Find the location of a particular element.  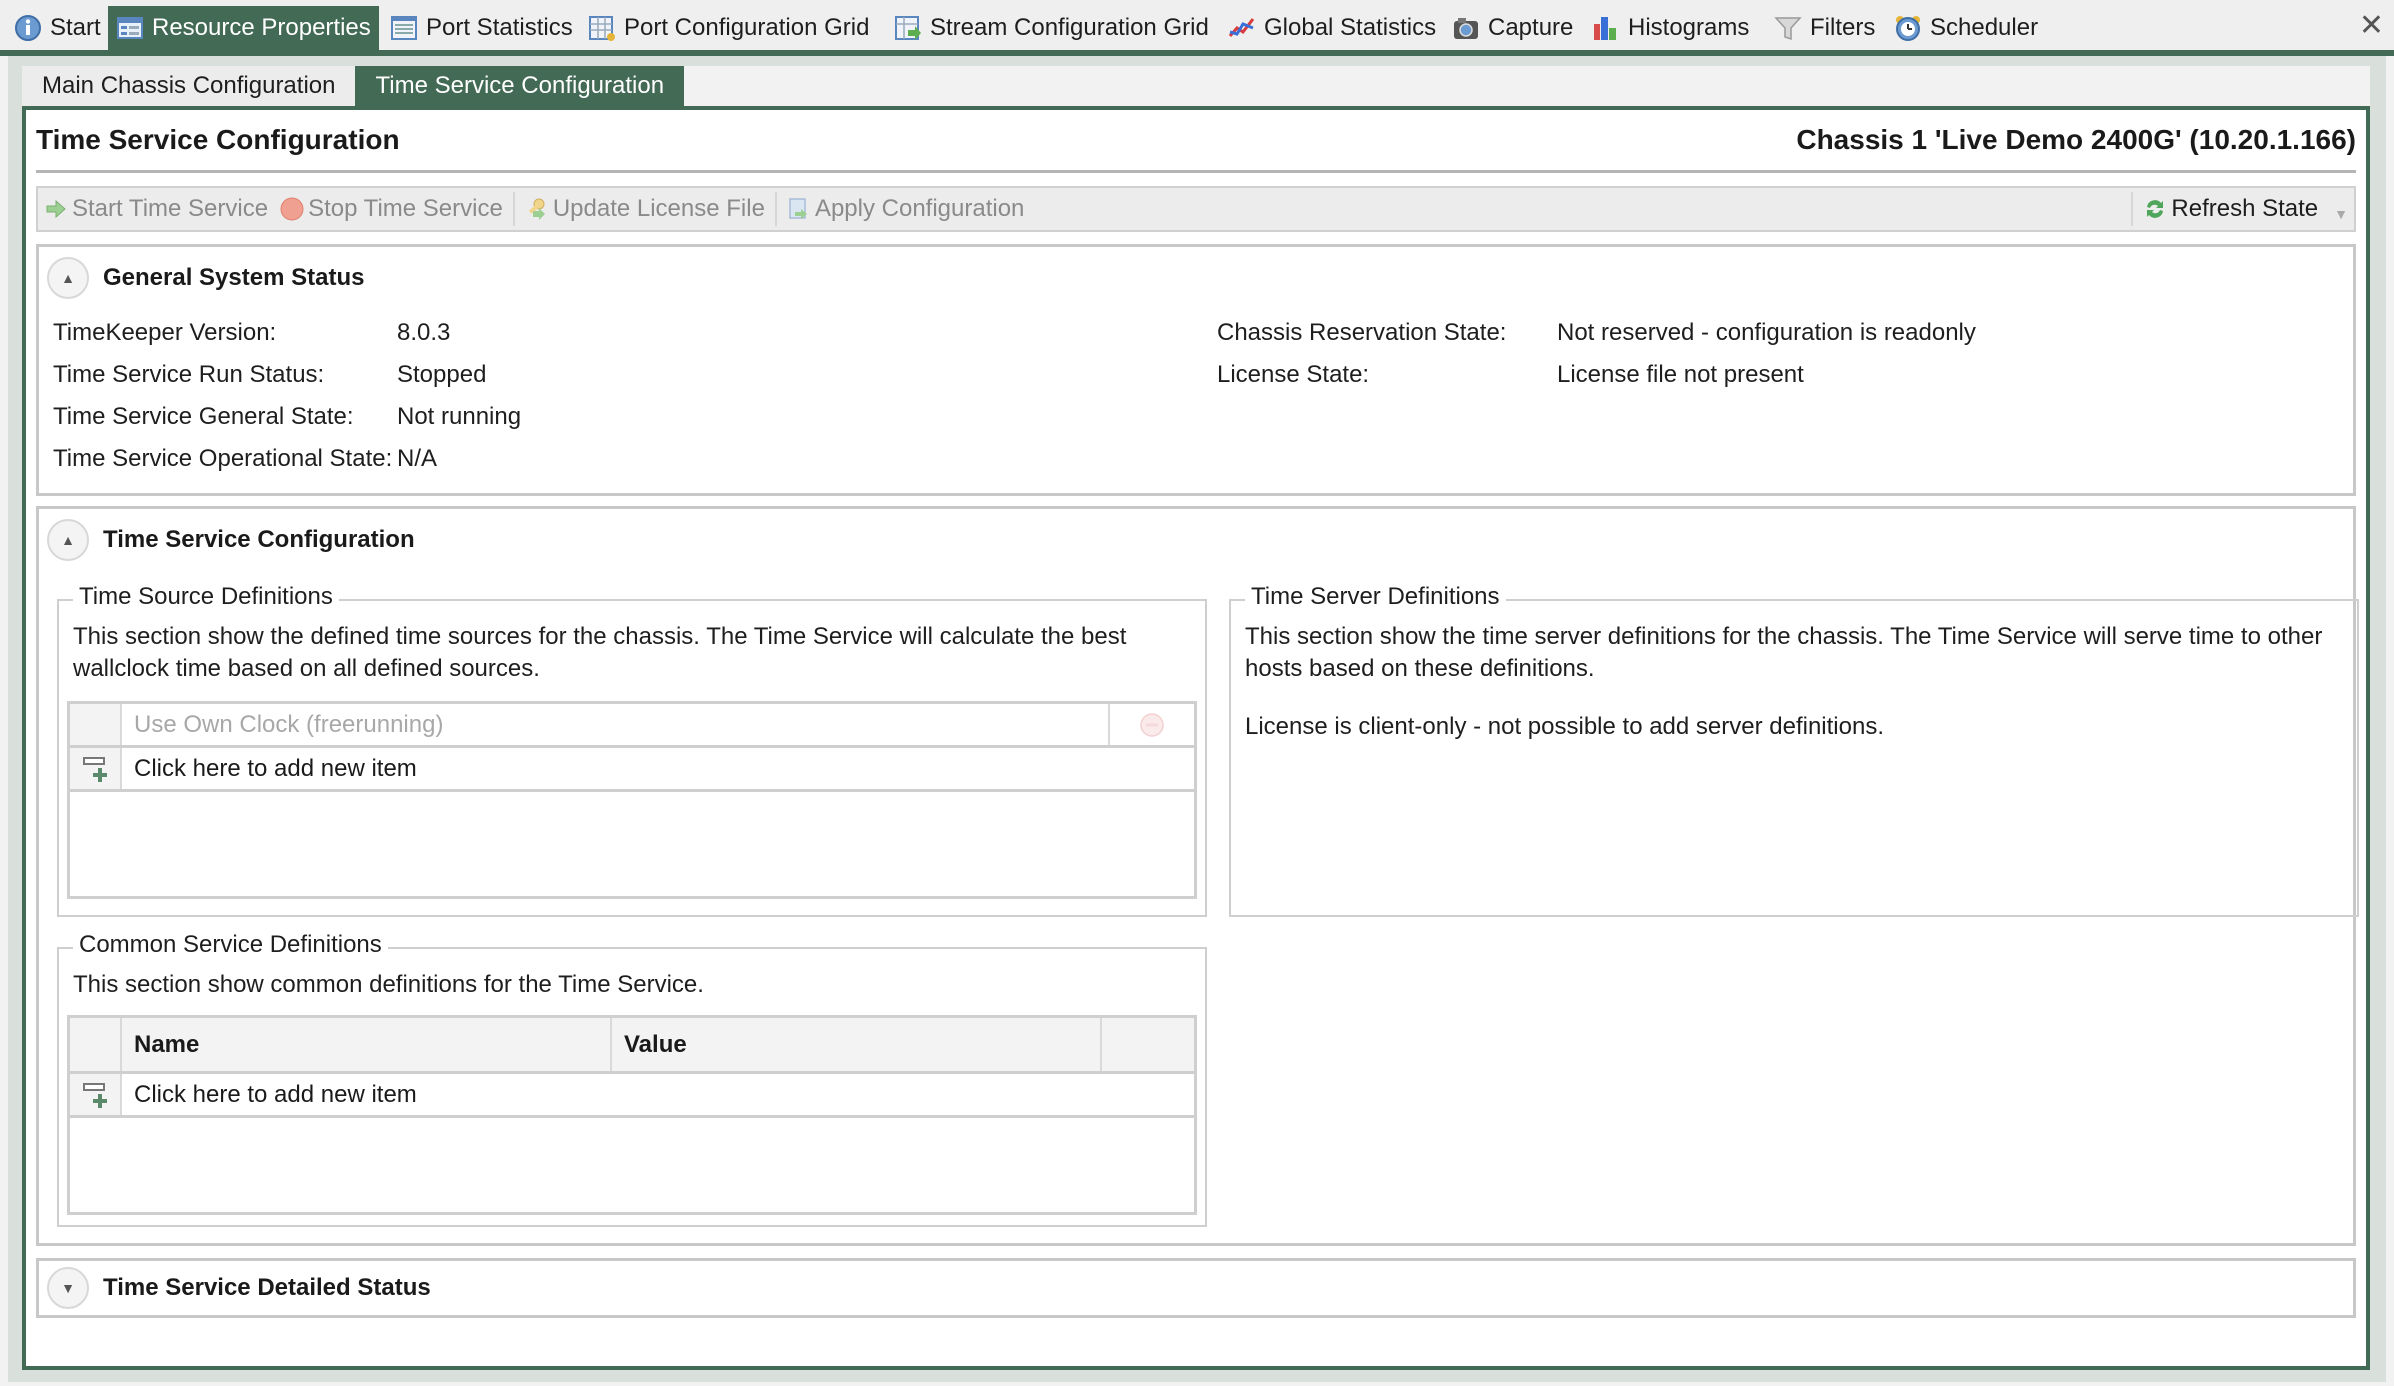

stop-icon is located at coordinates (292, 209).